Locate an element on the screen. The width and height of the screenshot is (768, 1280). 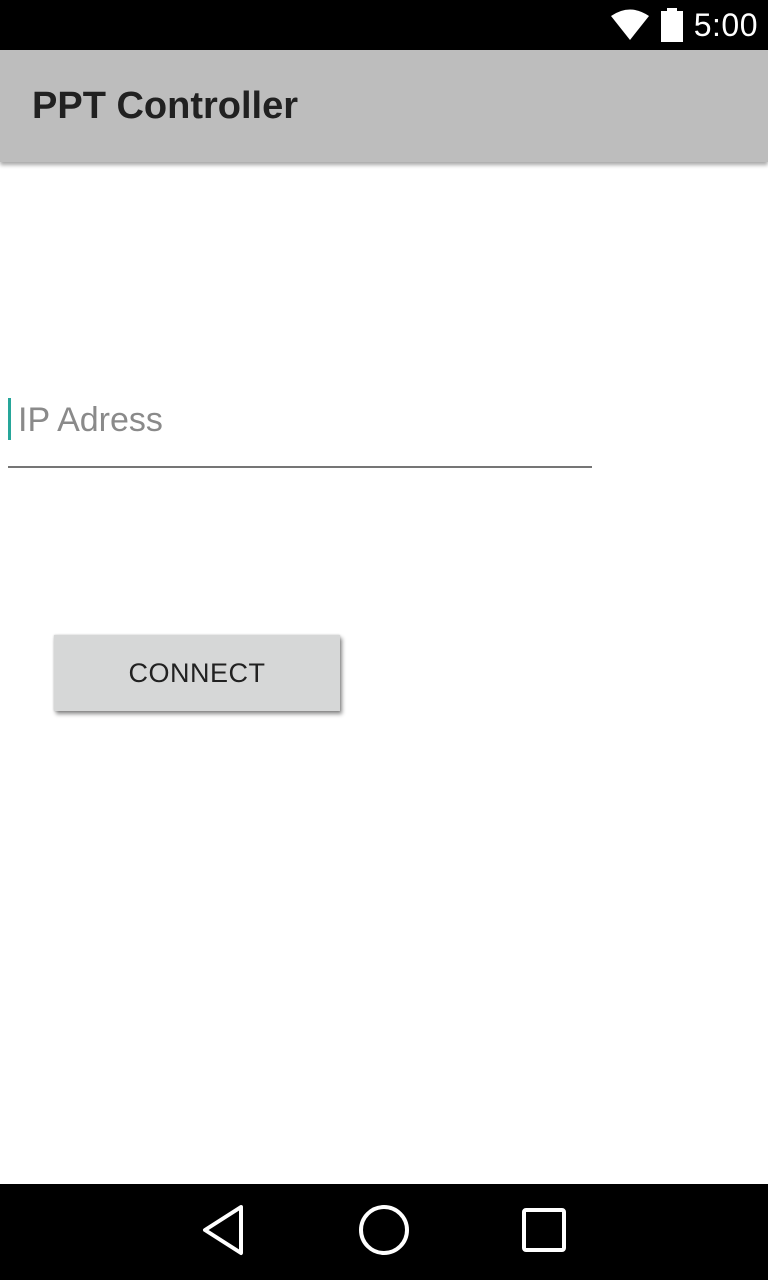
navigation-bar is located at coordinates (384, 1232).